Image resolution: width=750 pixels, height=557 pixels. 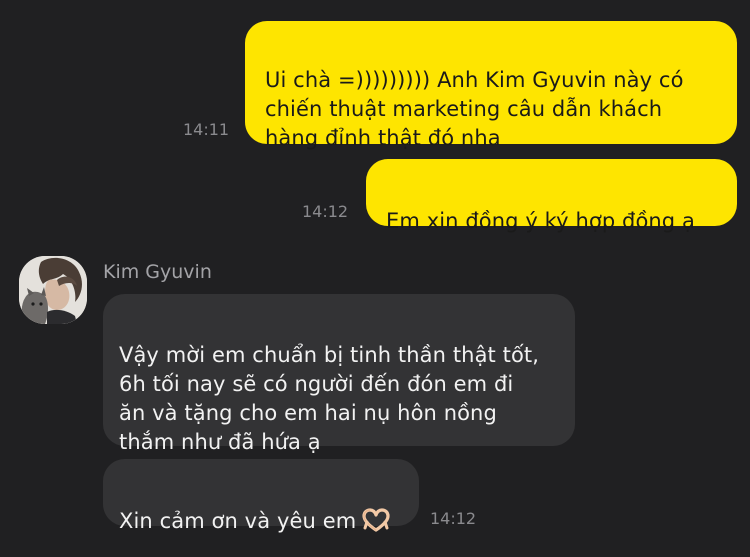 I want to click on avatar-photo, so click(x=53, y=290).